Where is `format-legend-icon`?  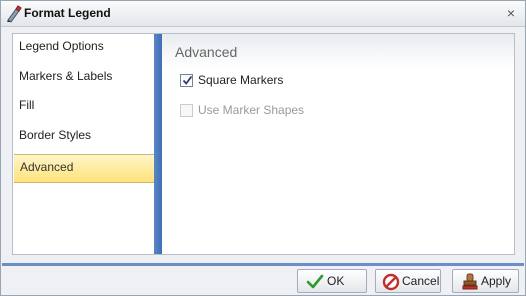
format-legend-icon is located at coordinates (14, 14).